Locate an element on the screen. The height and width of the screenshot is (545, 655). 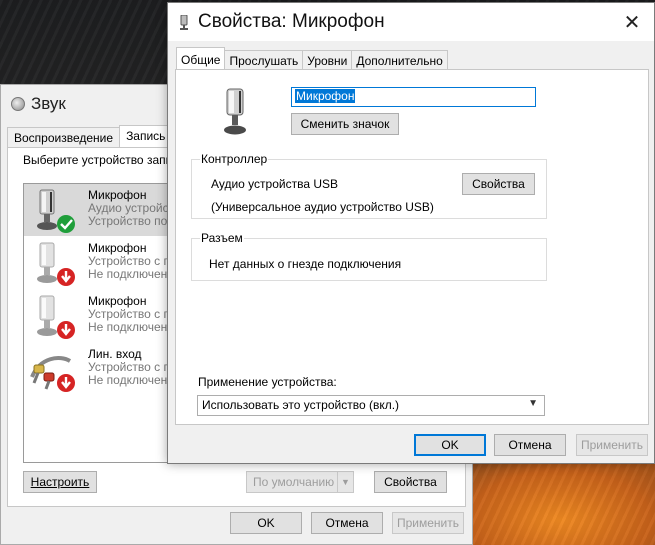
change-icon-button: Сменить значок is located at coordinates (345, 124).